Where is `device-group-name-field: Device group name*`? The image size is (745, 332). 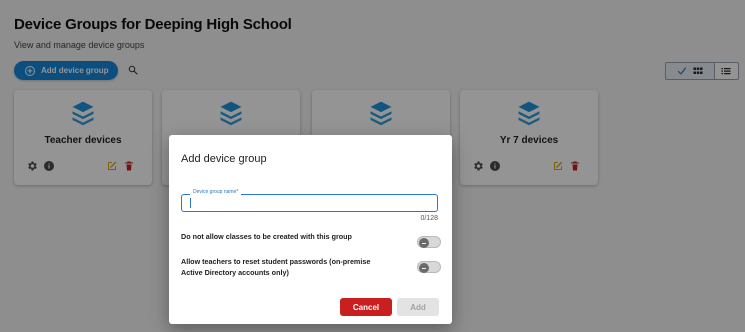 device-group-name-field: Device group name* is located at coordinates (309, 200).